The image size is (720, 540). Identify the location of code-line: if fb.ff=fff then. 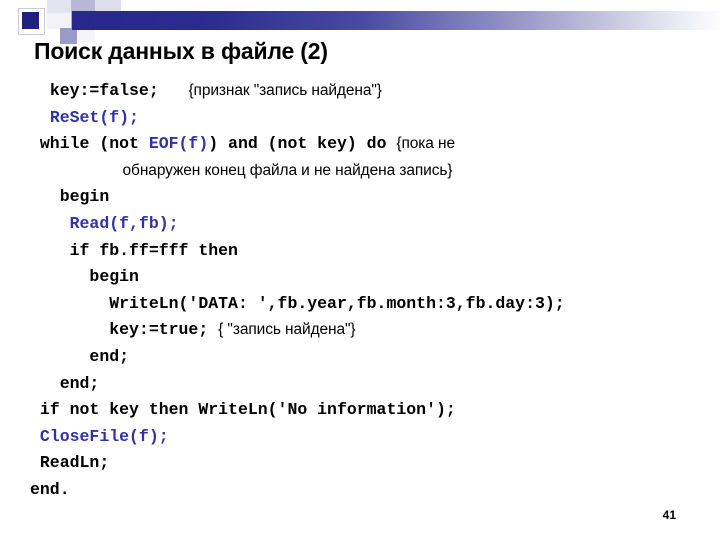
(360, 251).